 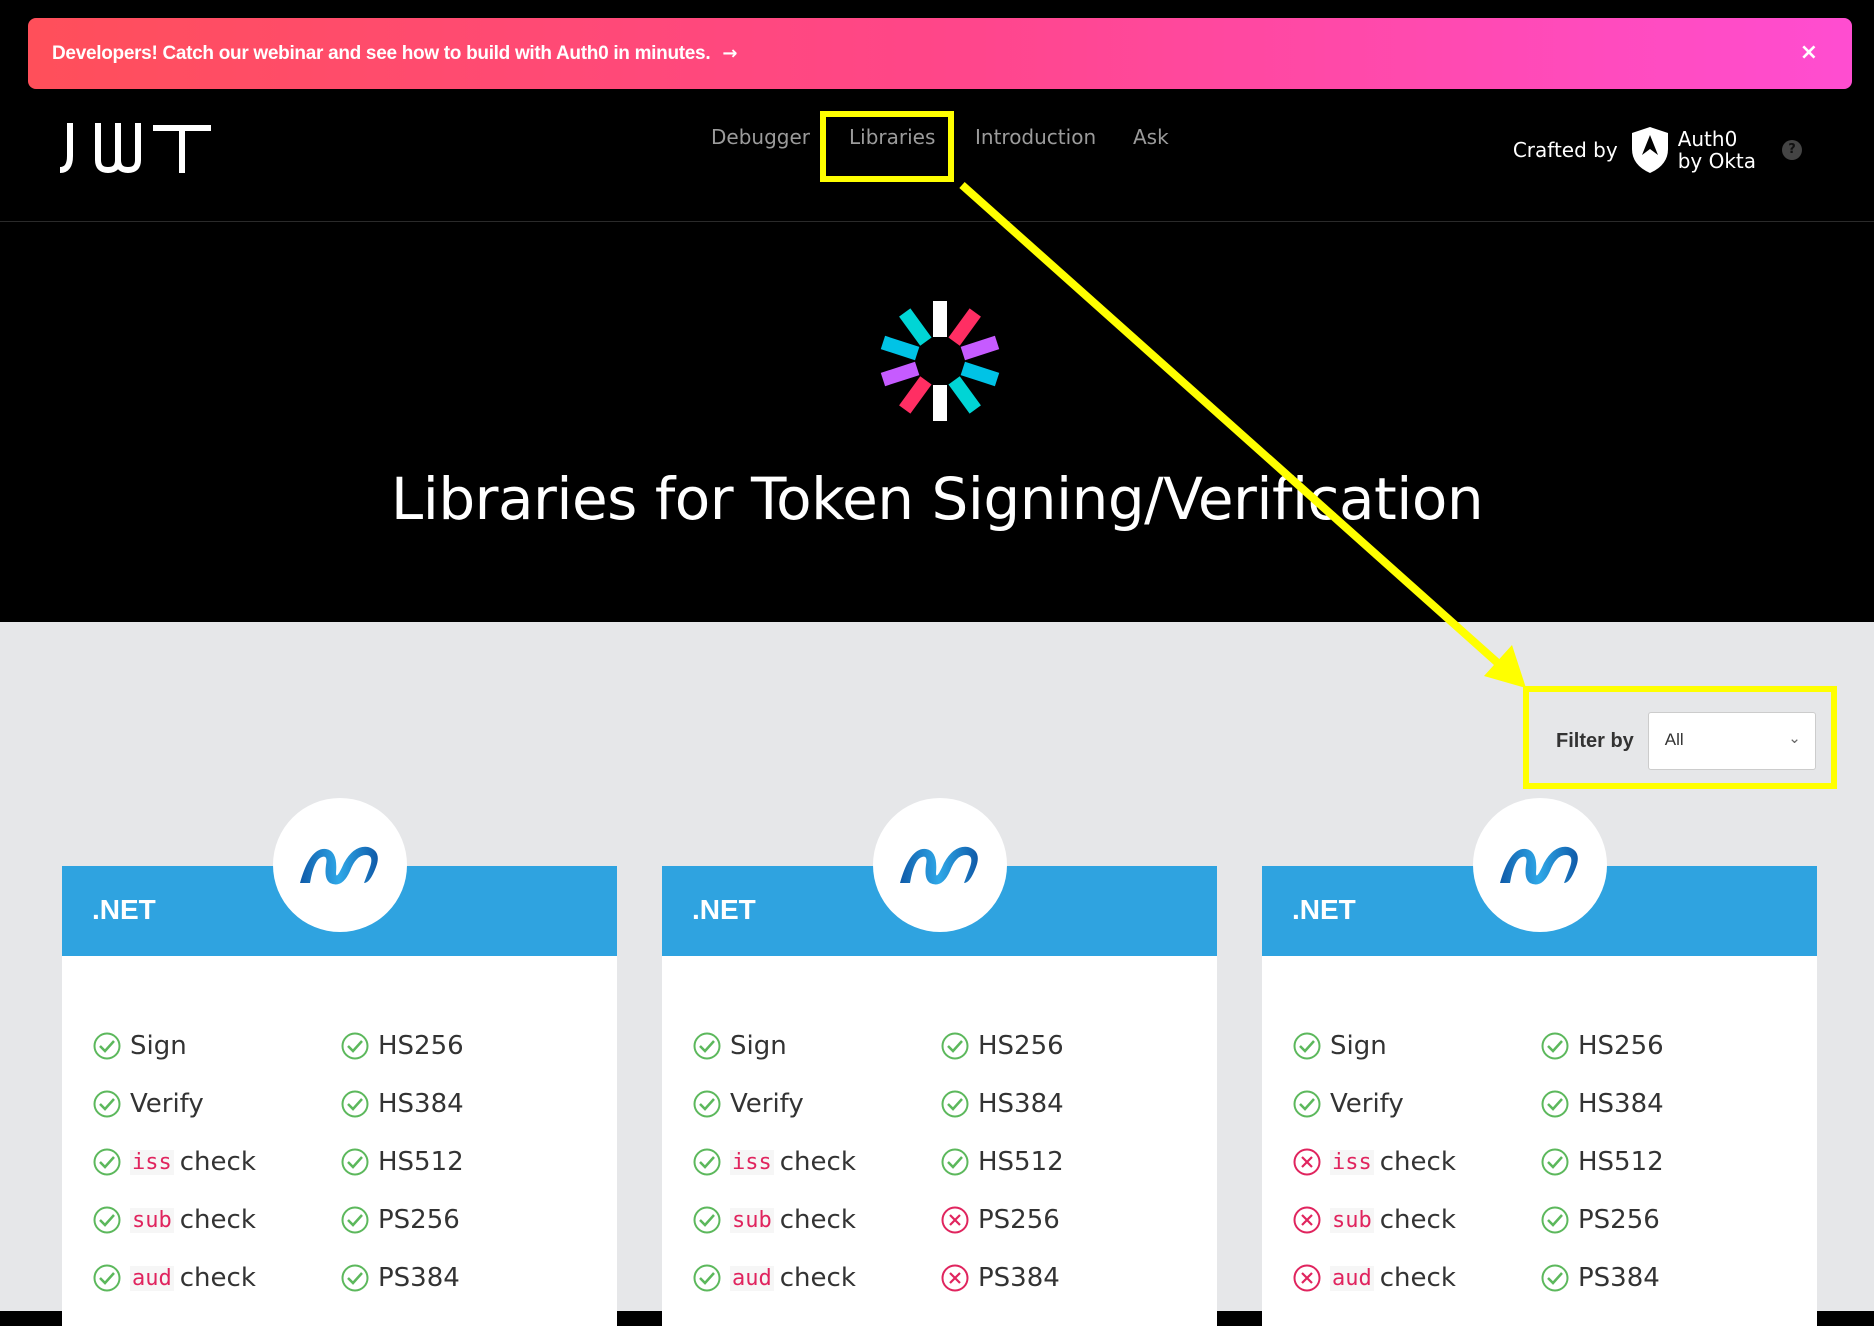 What do you see at coordinates (1731, 741) in the screenshot?
I see `filter-select: All ⌄` at bounding box center [1731, 741].